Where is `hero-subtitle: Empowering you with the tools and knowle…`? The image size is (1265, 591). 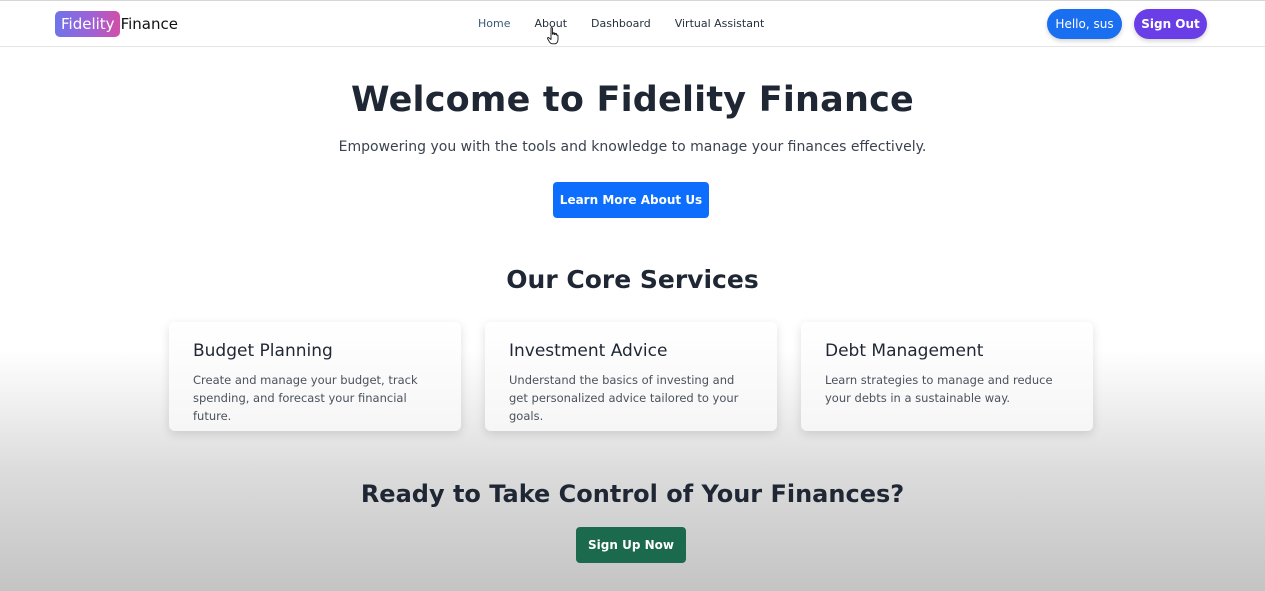
hero-subtitle: Empowering you with the tools and knowle… is located at coordinates (632, 147).